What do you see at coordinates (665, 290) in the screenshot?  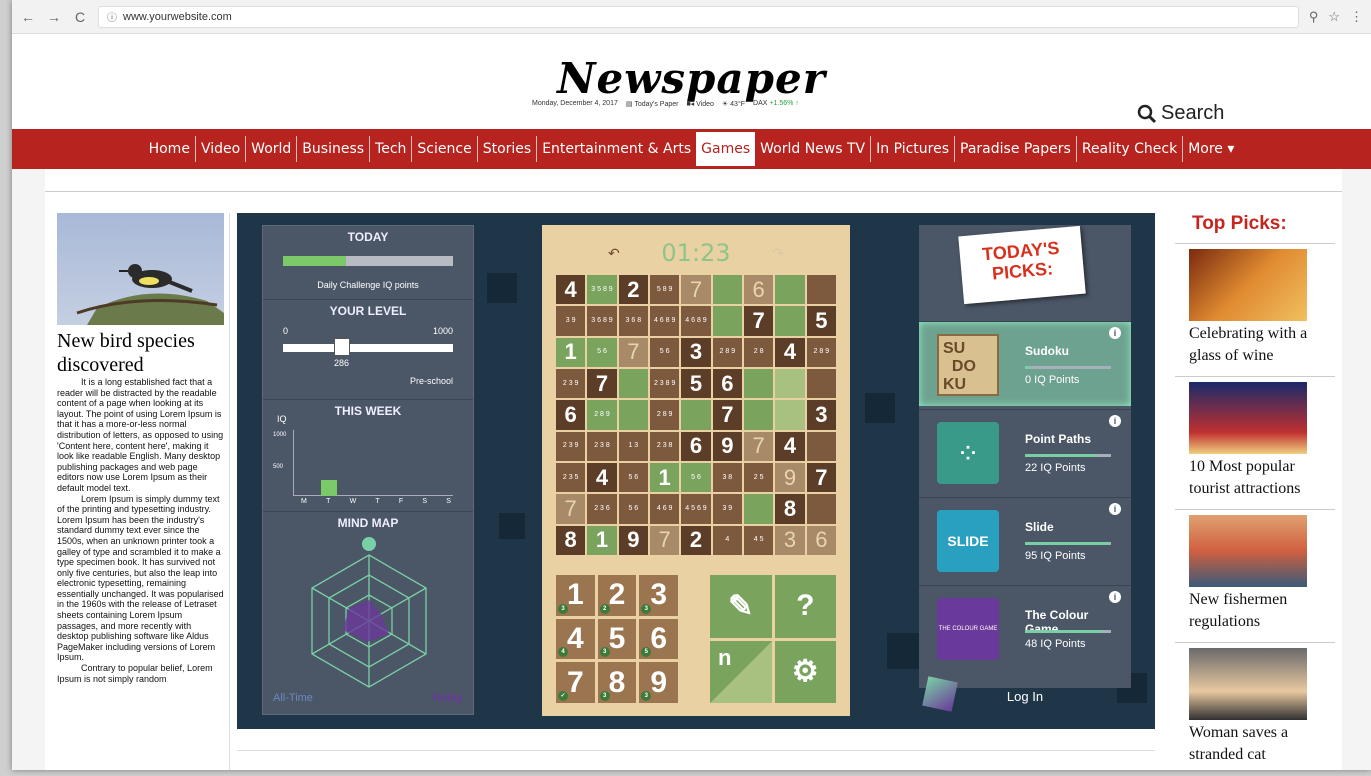 I see `sudoku-cell: 5 8 9` at bounding box center [665, 290].